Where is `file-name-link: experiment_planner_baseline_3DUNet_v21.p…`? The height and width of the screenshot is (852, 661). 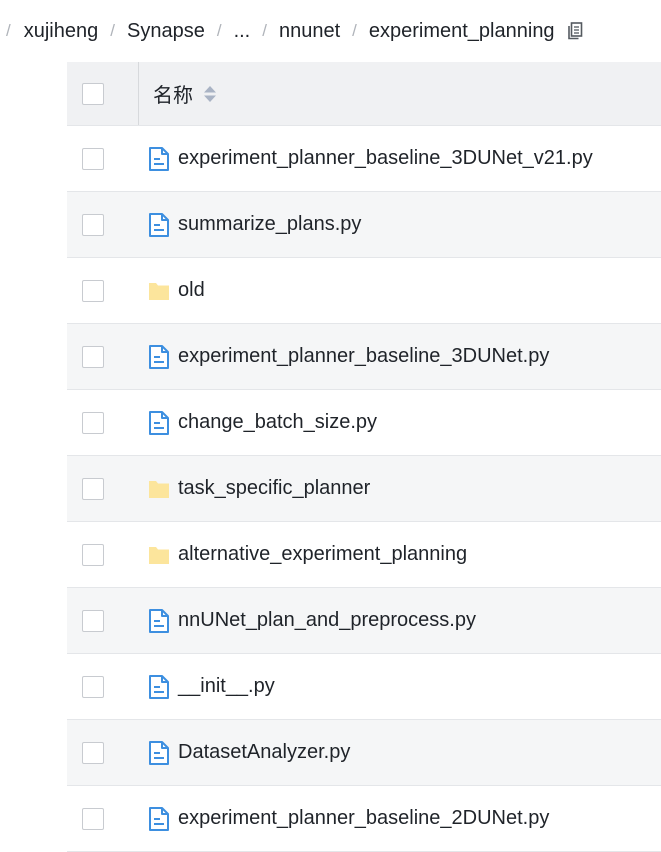
file-name-link: experiment_planner_baseline_3DUNet_v21.p… is located at coordinates (385, 158).